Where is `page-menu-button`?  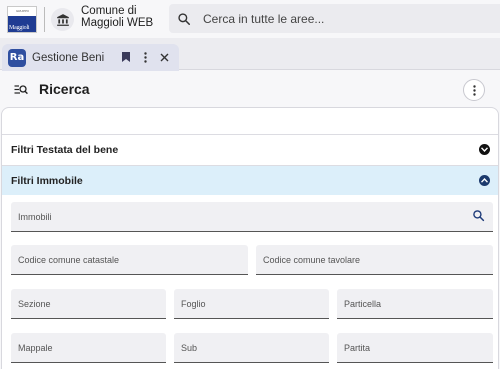 page-menu-button is located at coordinates (474, 90).